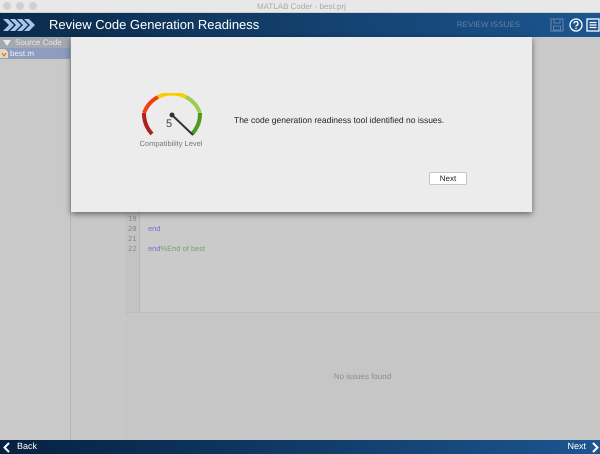 Image resolution: width=600 pixels, height=454 pixels. Describe the element at coordinates (6, 447) in the screenshot. I see `chevron-left-icon` at that location.